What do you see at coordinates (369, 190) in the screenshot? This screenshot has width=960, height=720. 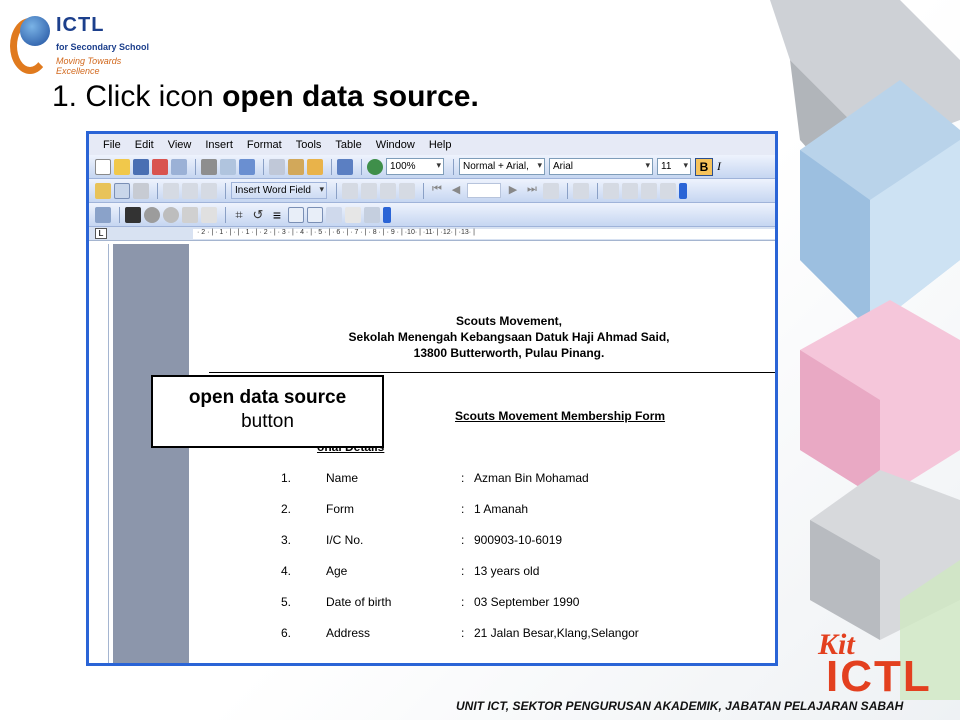 I see `highlight-merge-fields-icon` at bounding box center [369, 190].